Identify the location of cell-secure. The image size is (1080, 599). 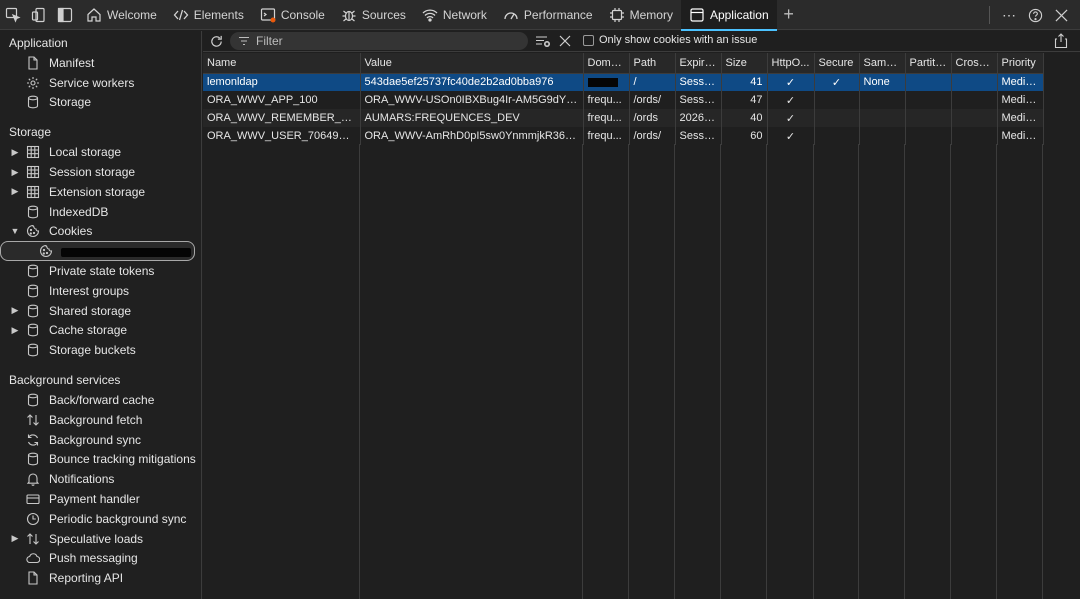
(837, 100).